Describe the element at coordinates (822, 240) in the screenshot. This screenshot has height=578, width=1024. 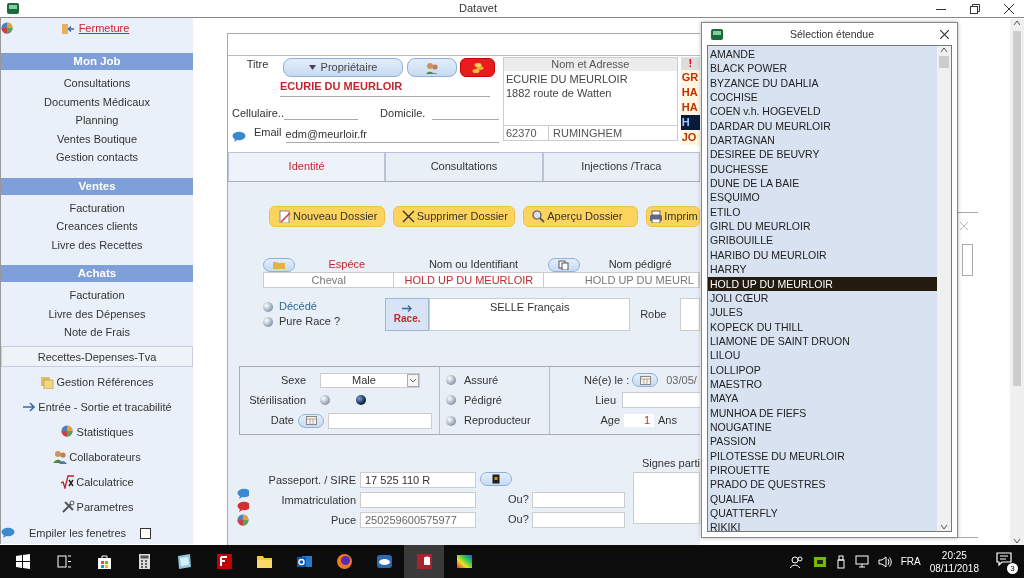
I see `list-item: GRIBOUILLE` at that location.